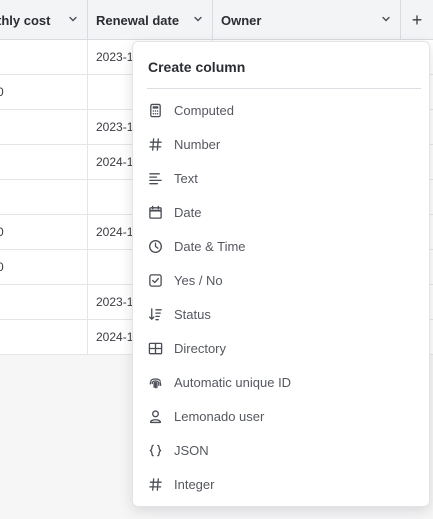 This screenshot has height=519, width=433. I want to click on column-type-label: JSON, so click(191, 450).